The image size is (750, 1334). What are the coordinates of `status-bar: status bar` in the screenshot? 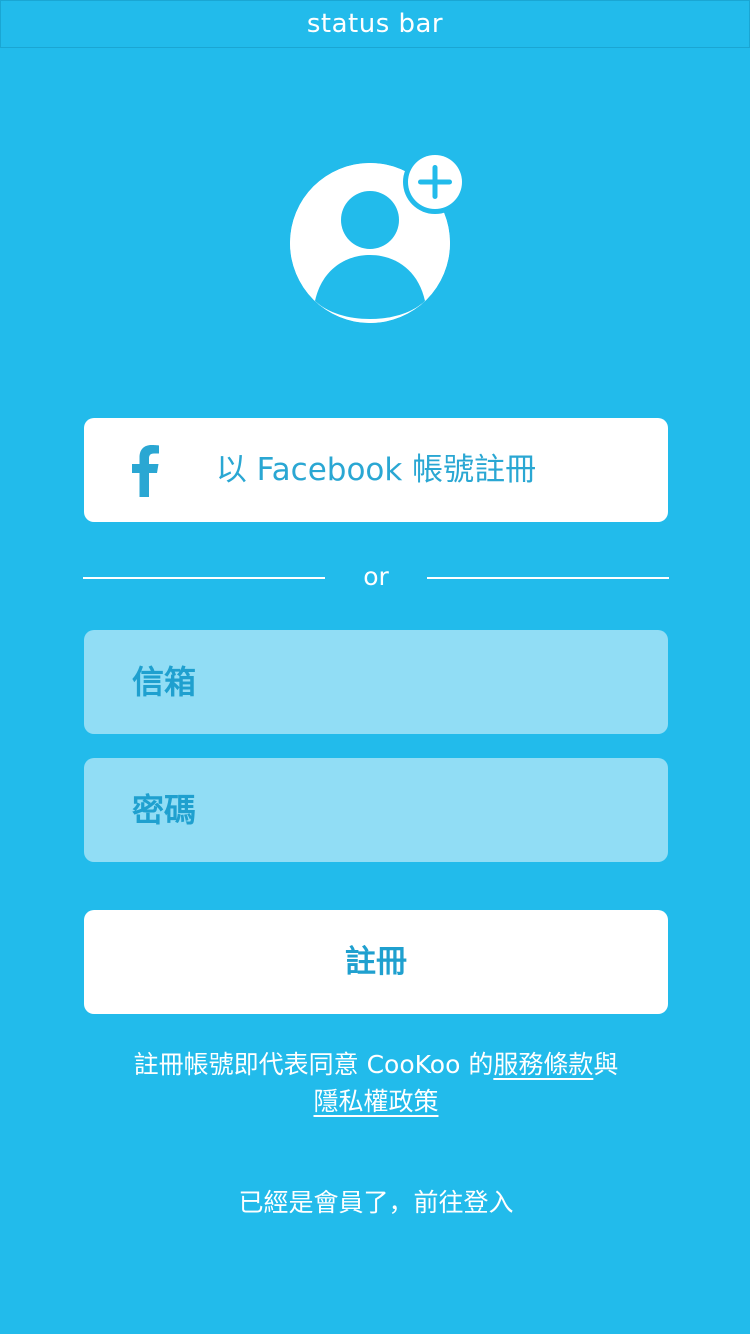 It's located at (375, 24).